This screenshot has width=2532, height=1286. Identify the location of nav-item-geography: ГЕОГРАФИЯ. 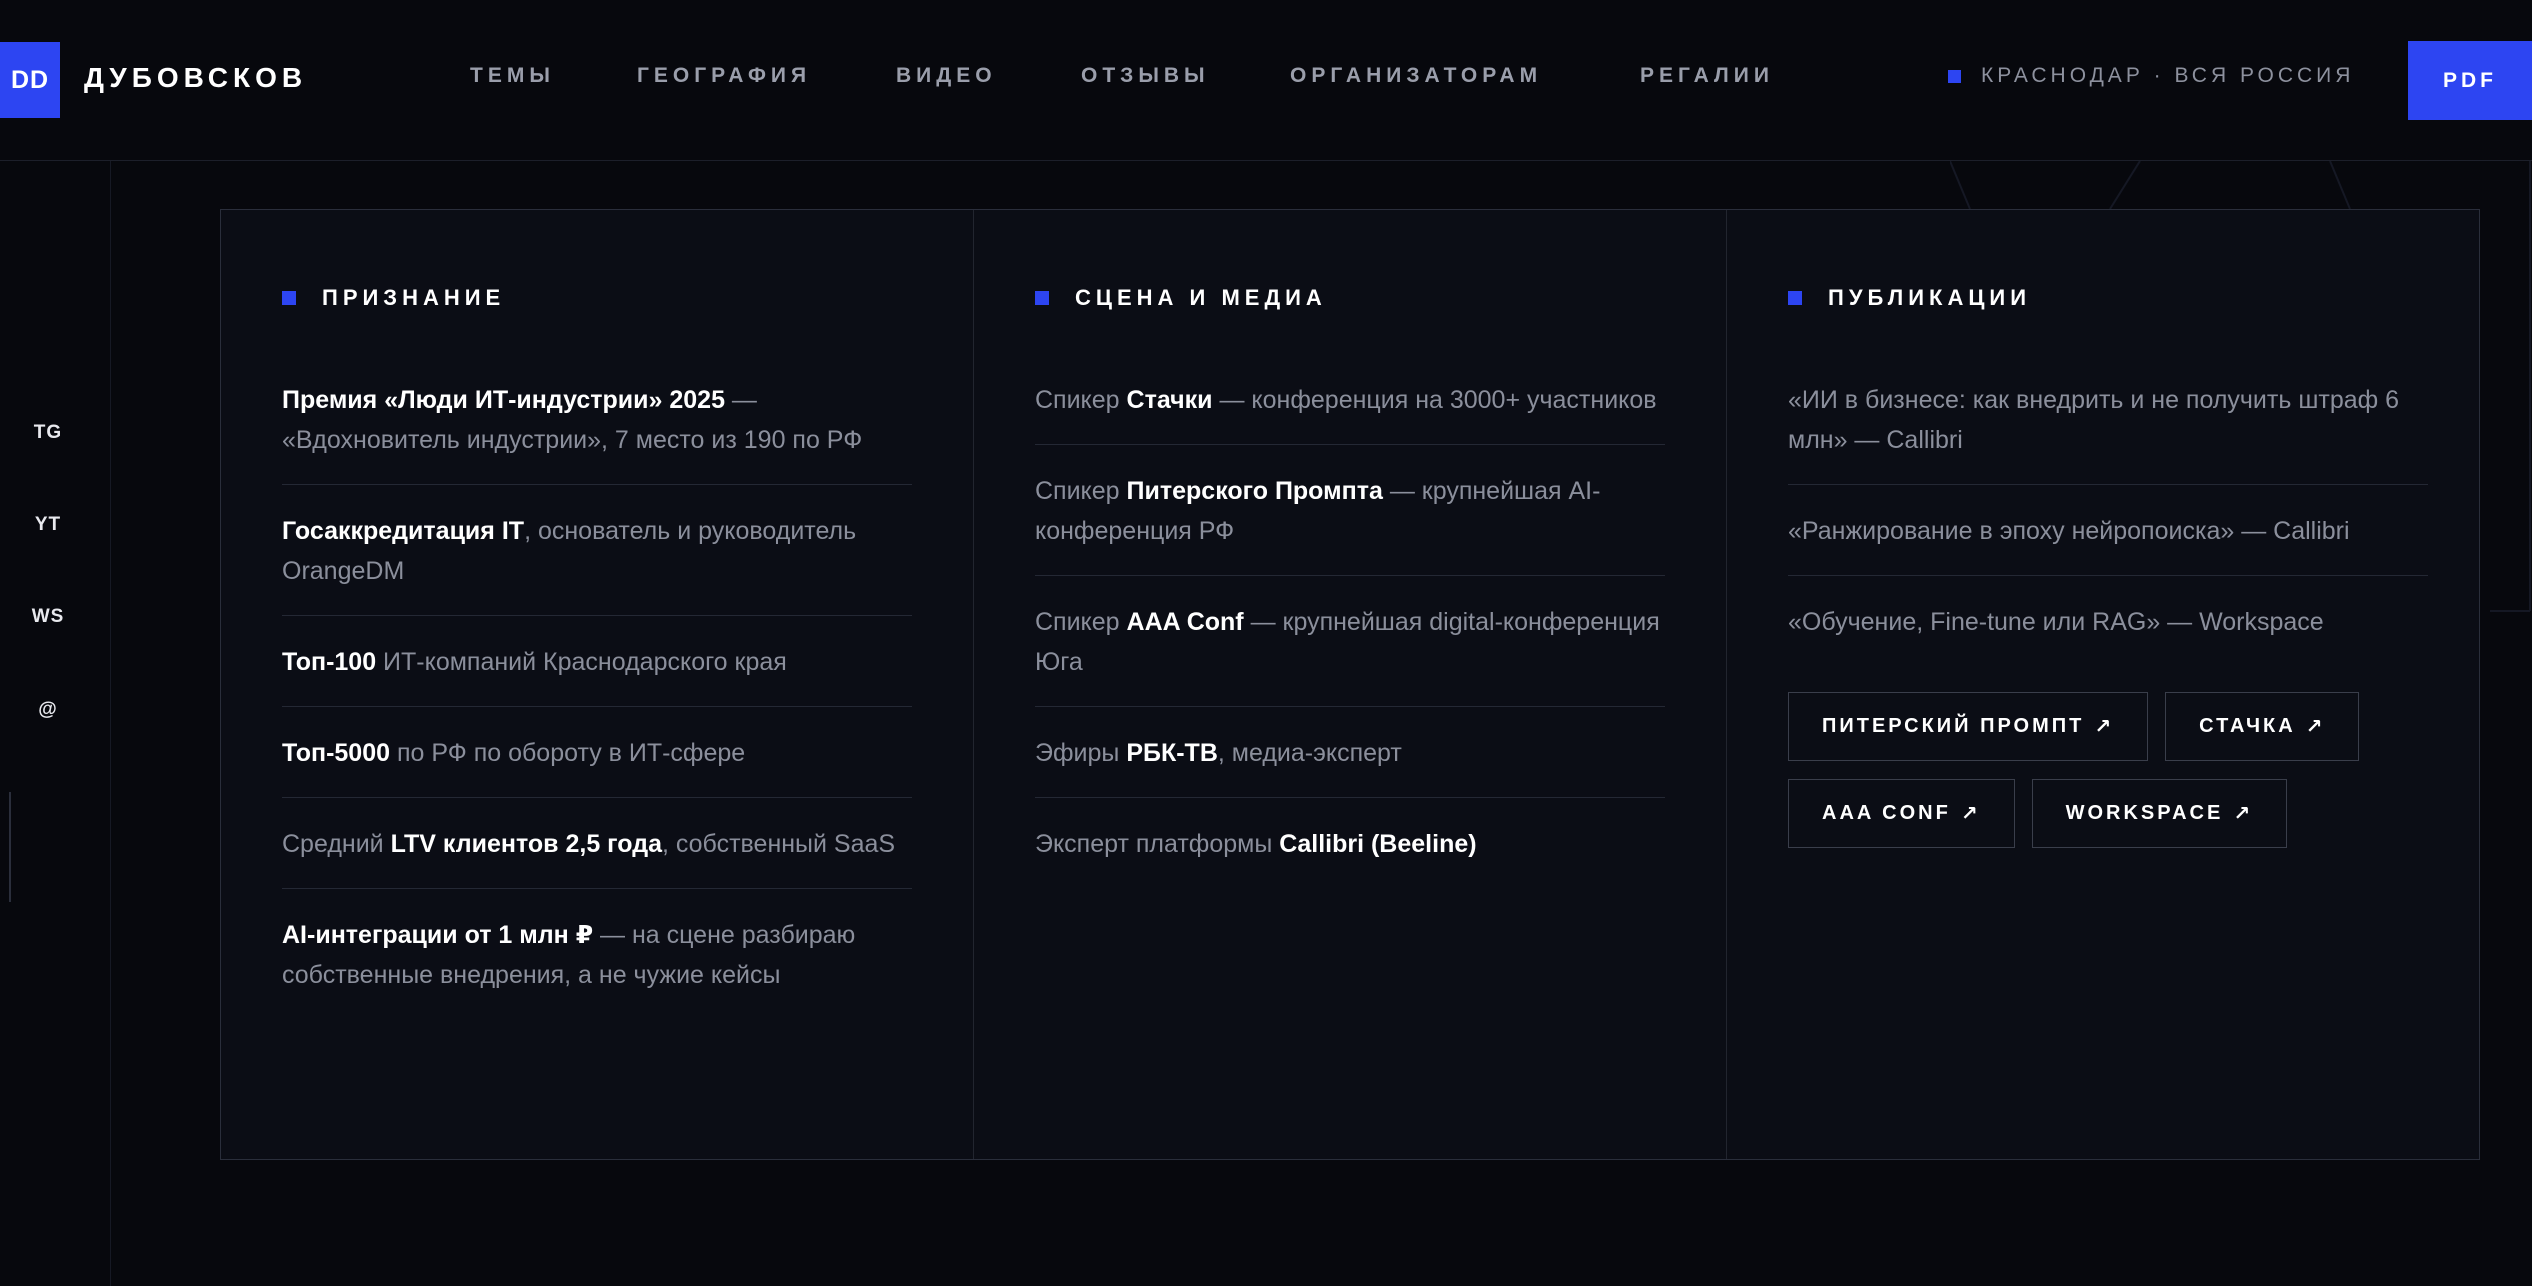
(724, 76).